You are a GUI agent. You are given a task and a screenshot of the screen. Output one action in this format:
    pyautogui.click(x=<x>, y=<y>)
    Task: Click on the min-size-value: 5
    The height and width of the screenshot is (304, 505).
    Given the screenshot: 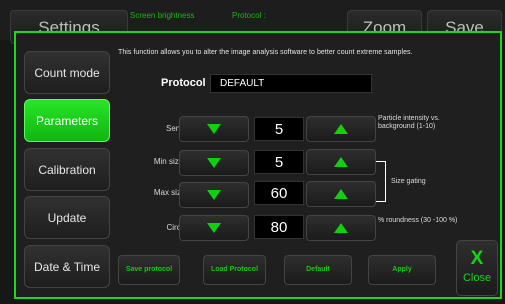 What is the action you would take?
    pyautogui.click(x=279, y=162)
    